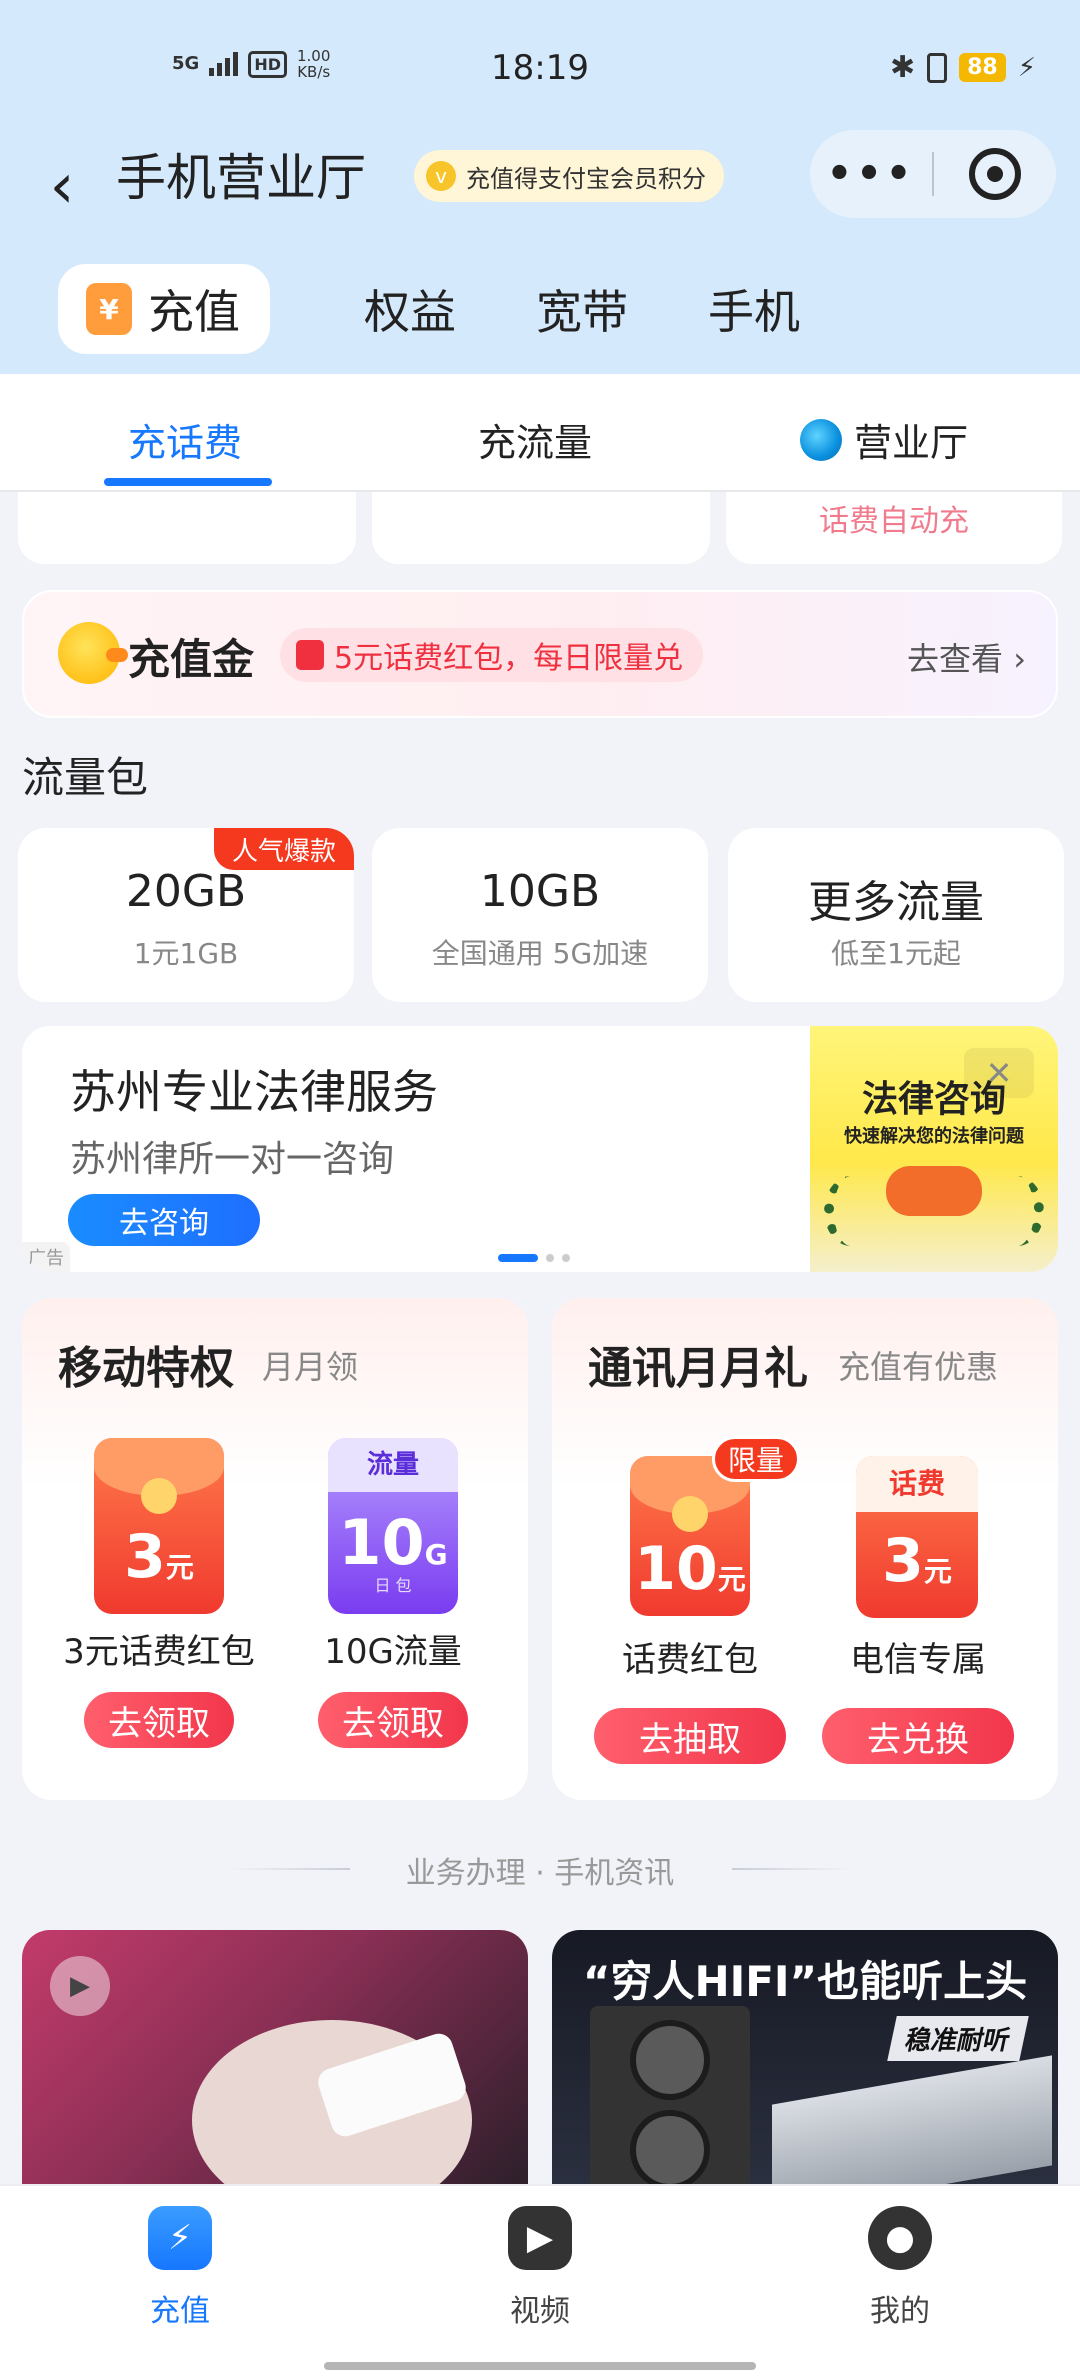 The image size is (1080, 2376). What do you see at coordinates (393, 1465) in the screenshot?
I see `gift-cap: 流量` at bounding box center [393, 1465].